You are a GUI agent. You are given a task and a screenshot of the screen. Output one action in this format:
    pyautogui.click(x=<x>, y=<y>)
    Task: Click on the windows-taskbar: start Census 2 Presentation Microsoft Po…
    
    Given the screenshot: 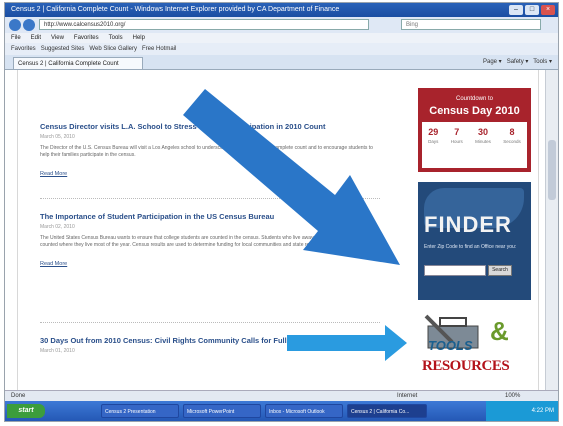 What is the action you would take?
    pyautogui.click(x=281, y=411)
    